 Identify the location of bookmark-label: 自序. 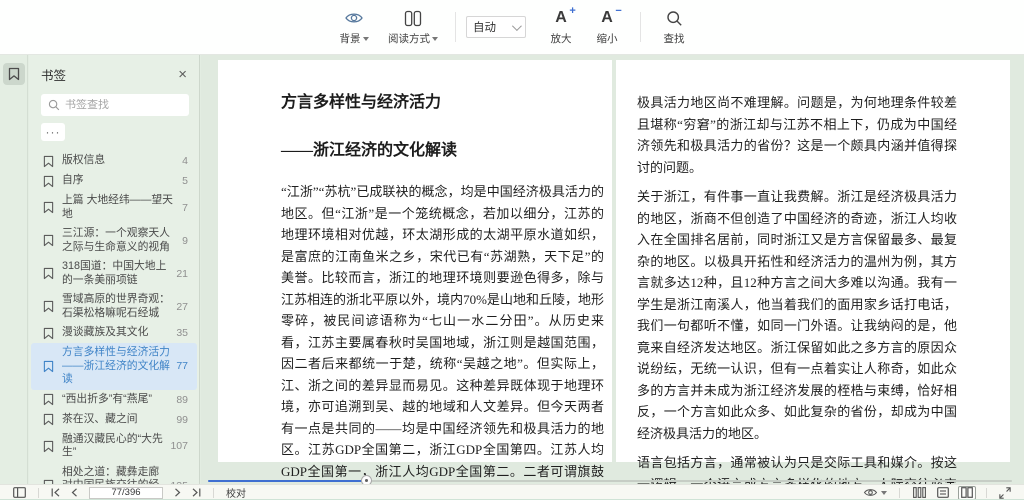
(73, 180).